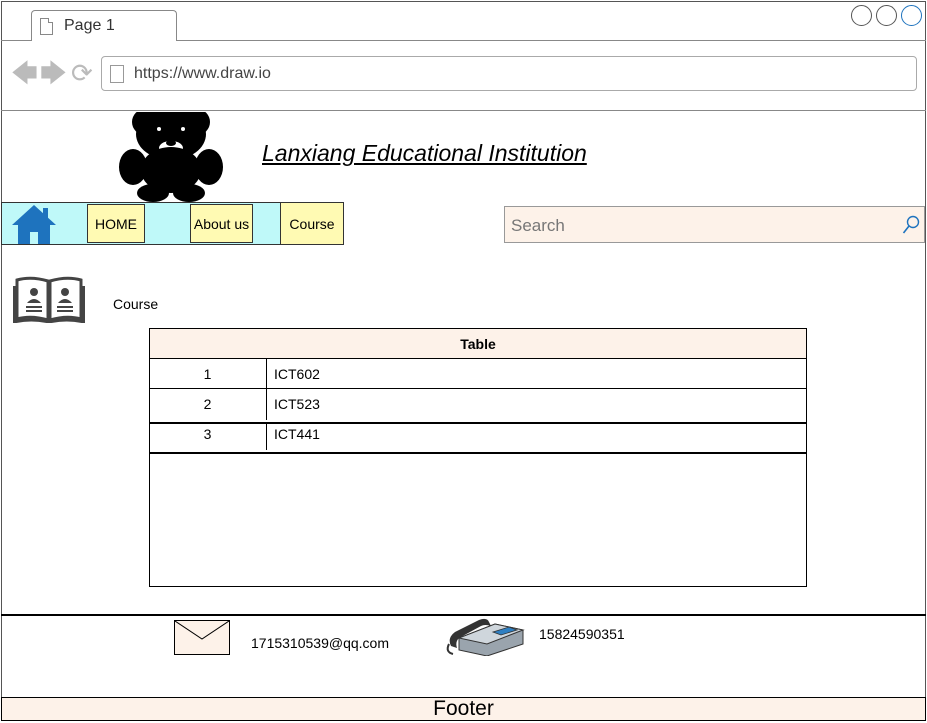  Describe the element at coordinates (221, 223) in the screenshot. I see `nav-about-button: About us` at that location.